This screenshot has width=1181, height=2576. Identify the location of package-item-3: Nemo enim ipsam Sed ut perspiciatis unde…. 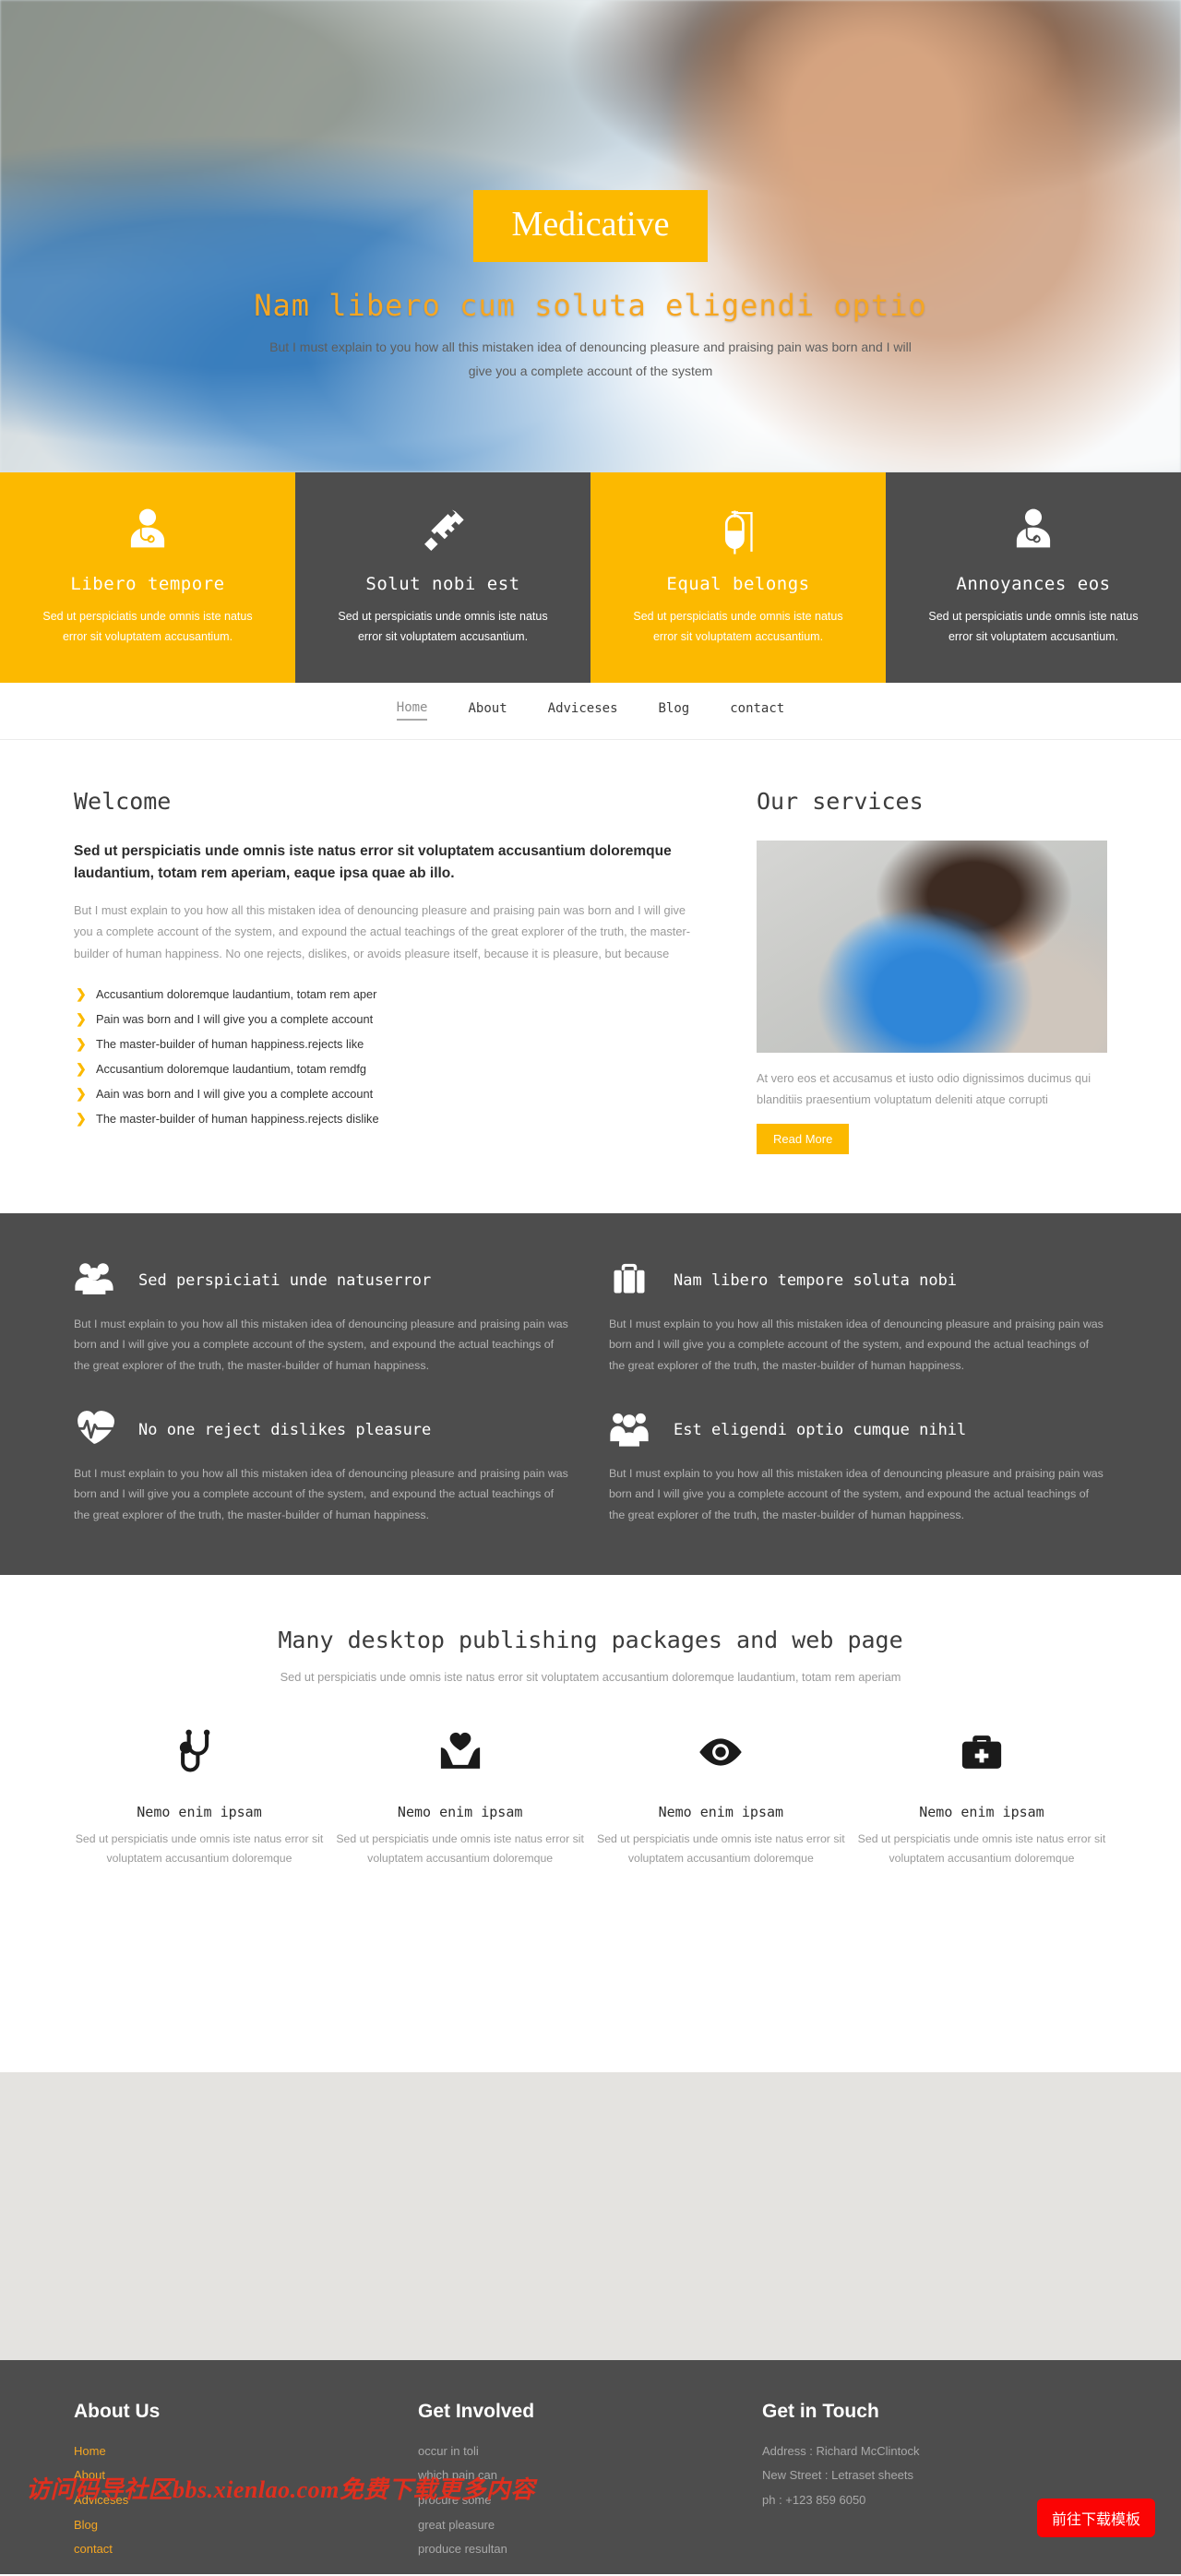
(720, 1798).